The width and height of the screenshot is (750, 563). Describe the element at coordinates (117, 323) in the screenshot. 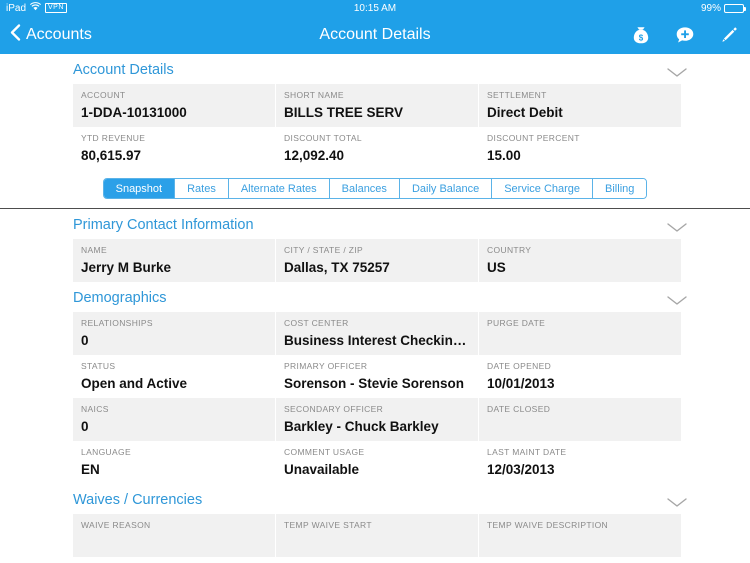

I see `field-label: RELATIONSHIPS` at that location.